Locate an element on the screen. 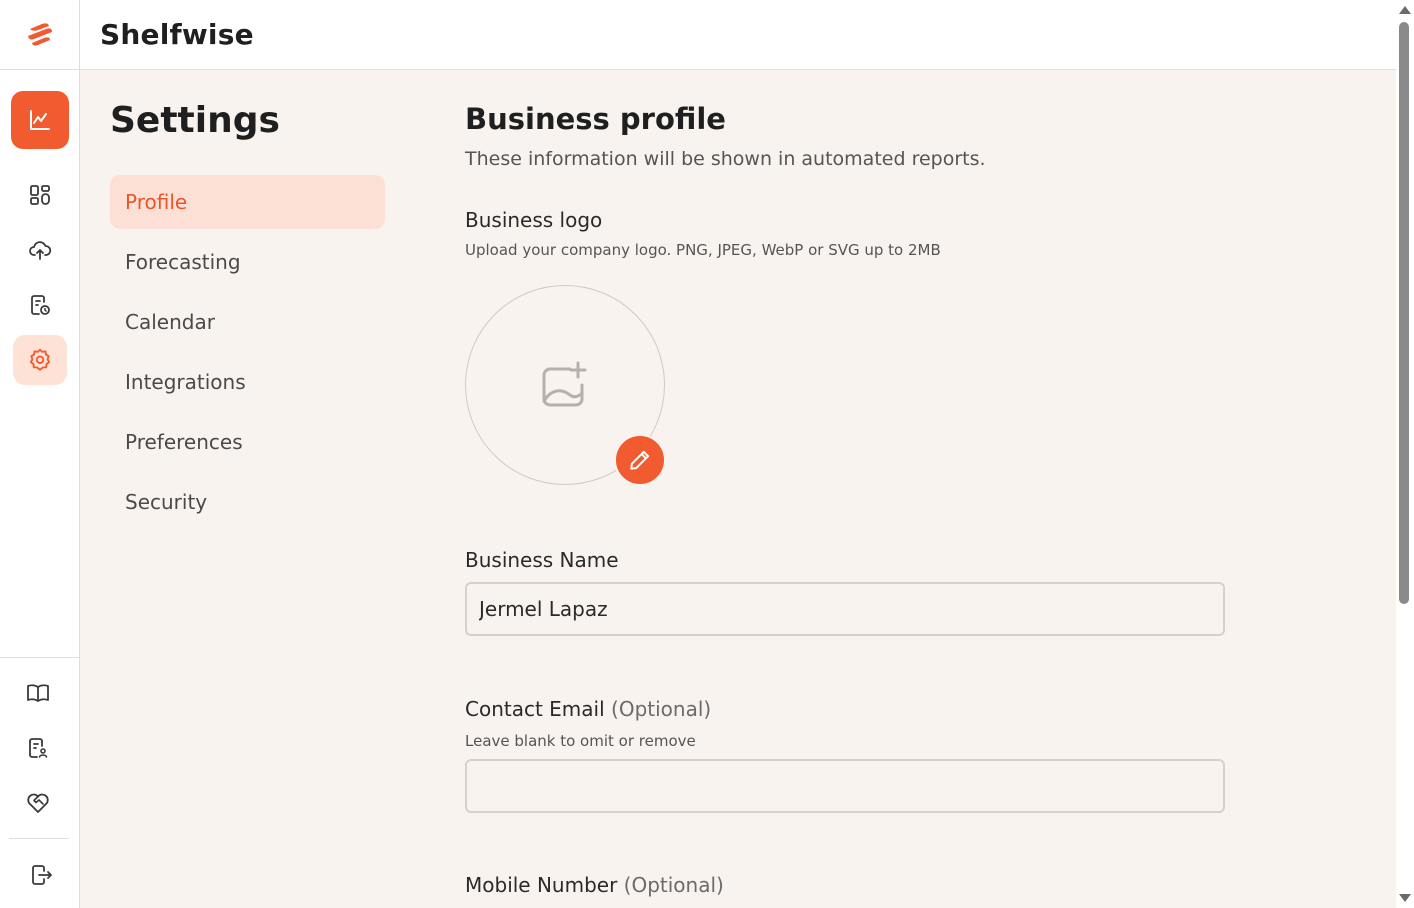 This screenshot has height=908, width=1414. rail-docs-button is located at coordinates (38, 693).